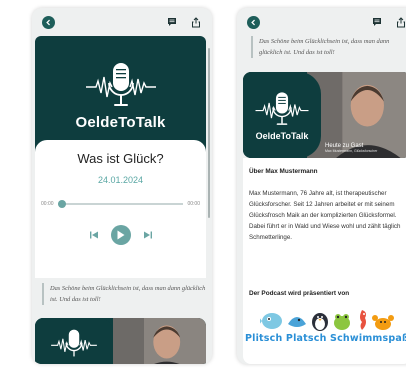  I want to click on skip-back-icon, so click(93, 235).